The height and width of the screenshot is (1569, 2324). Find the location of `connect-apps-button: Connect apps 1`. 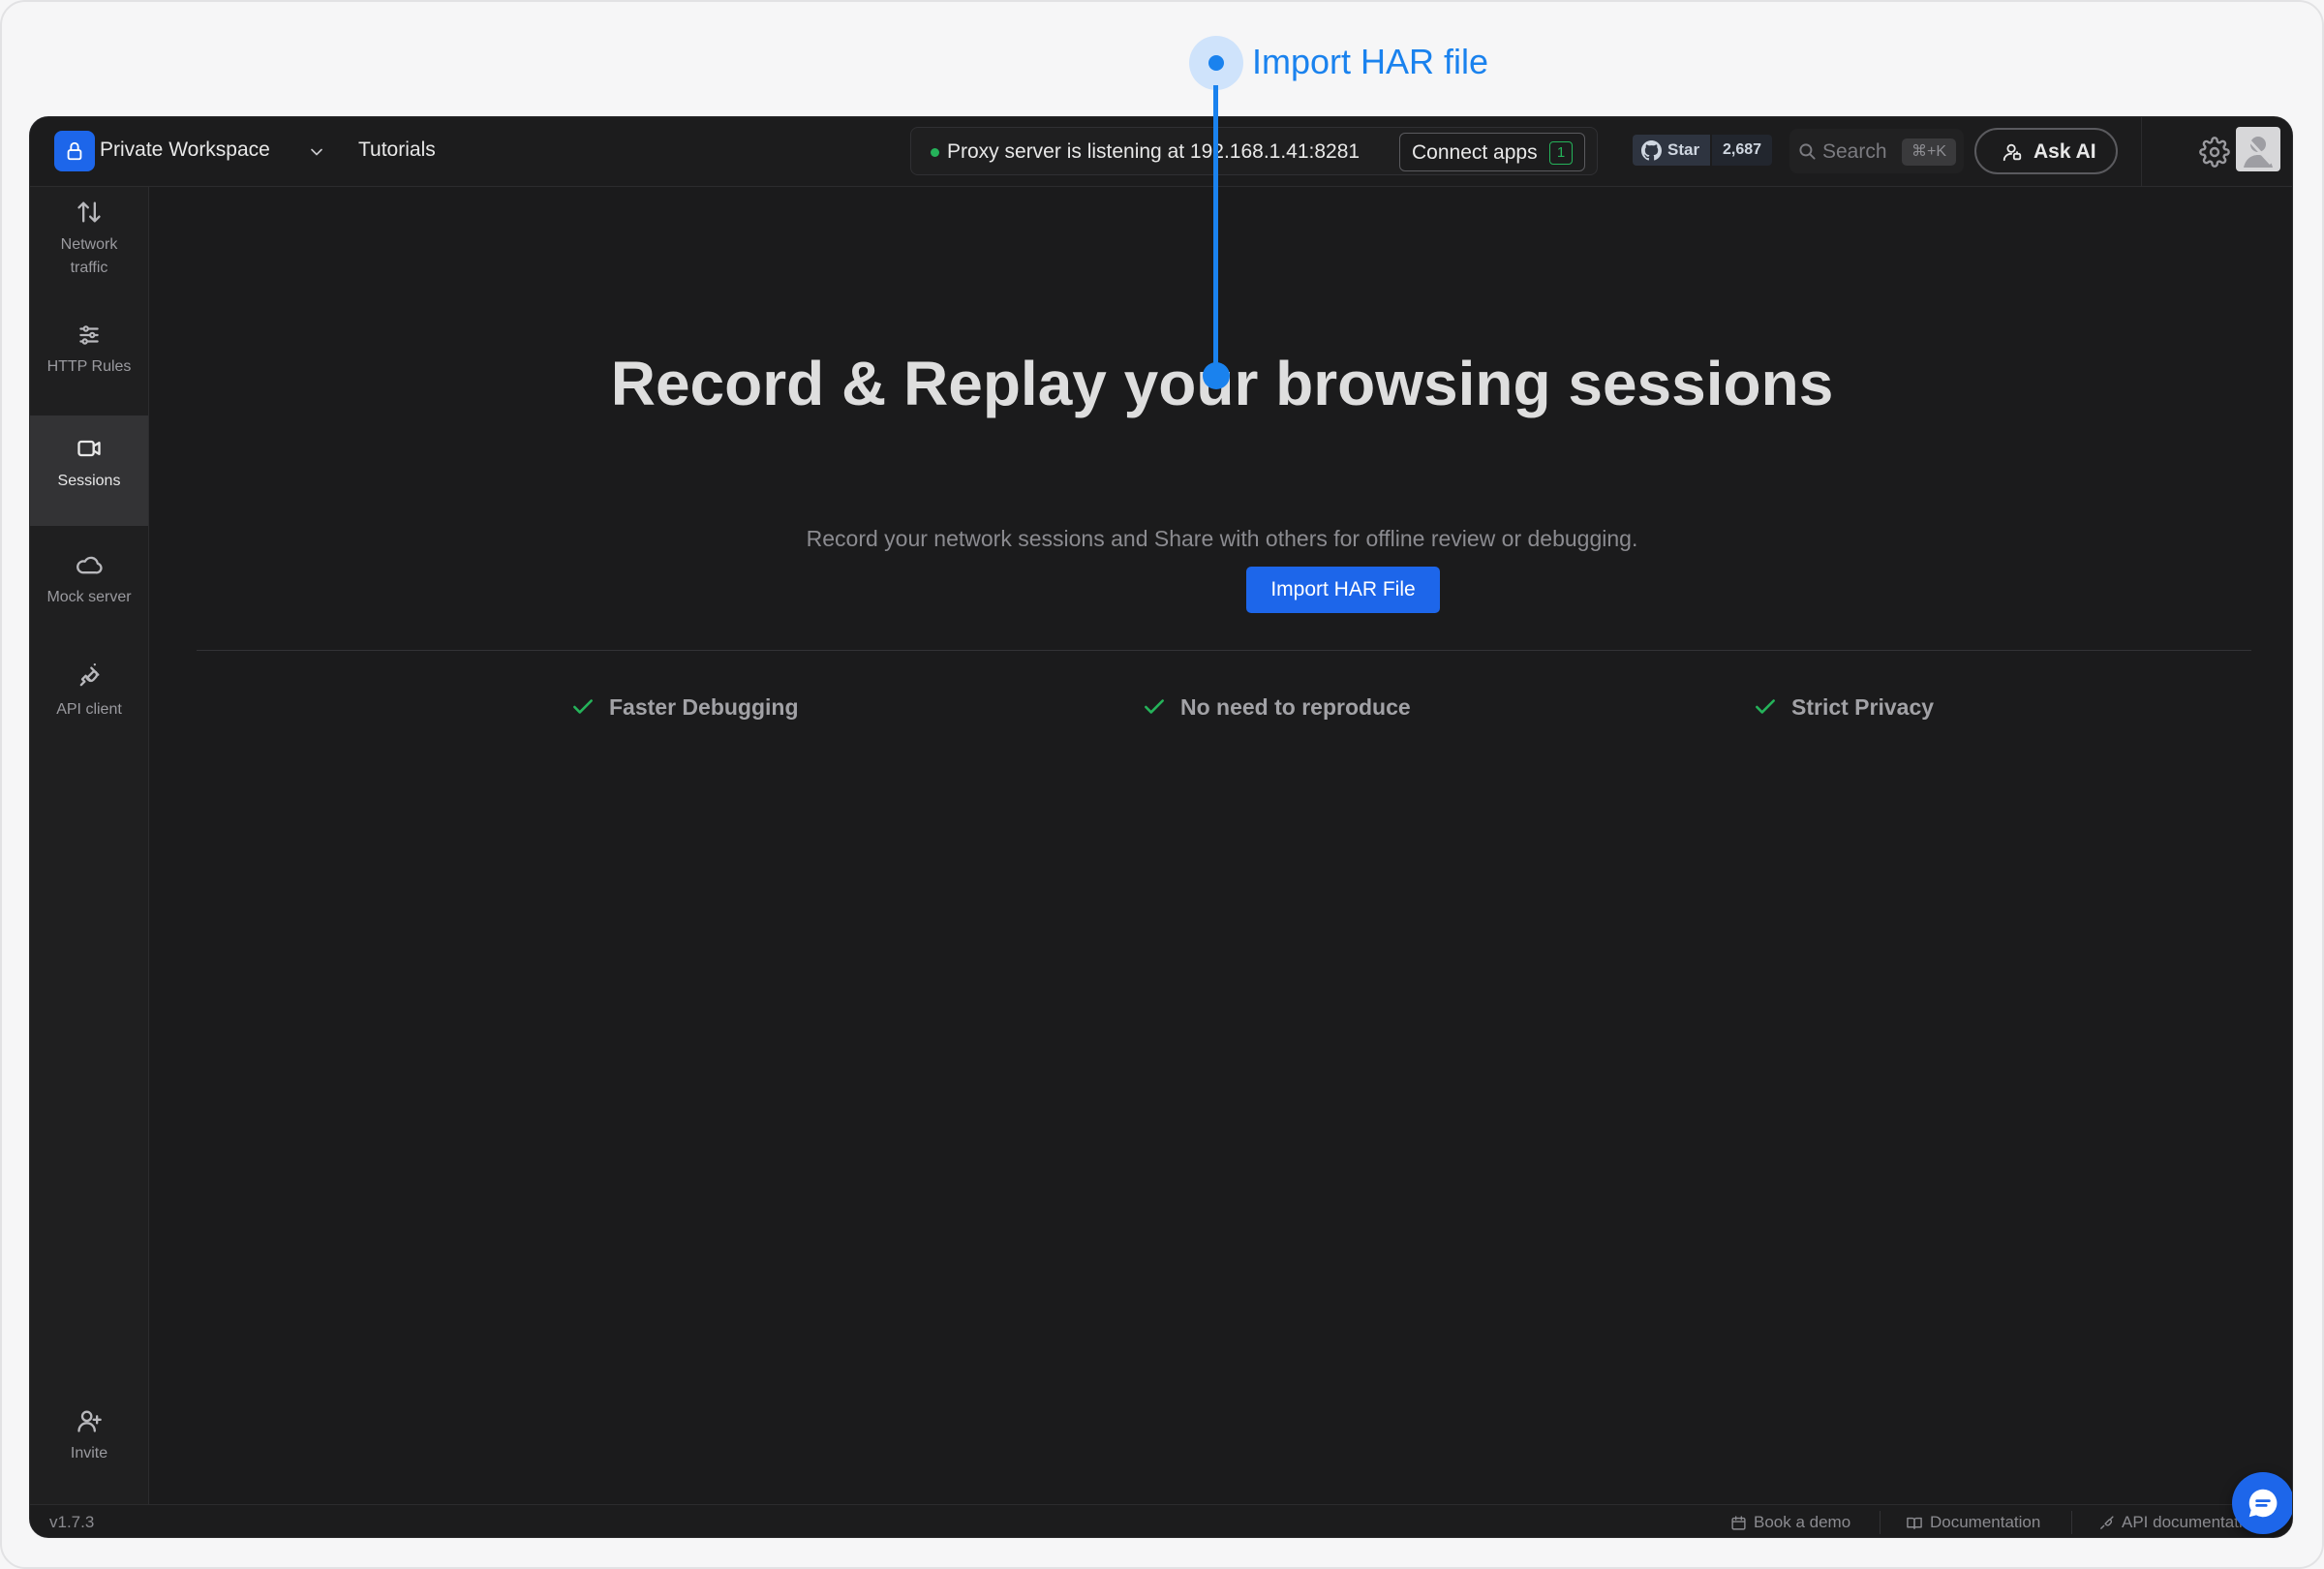

connect-apps-button: Connect apps 1 is located at coordinates (1492, 152).